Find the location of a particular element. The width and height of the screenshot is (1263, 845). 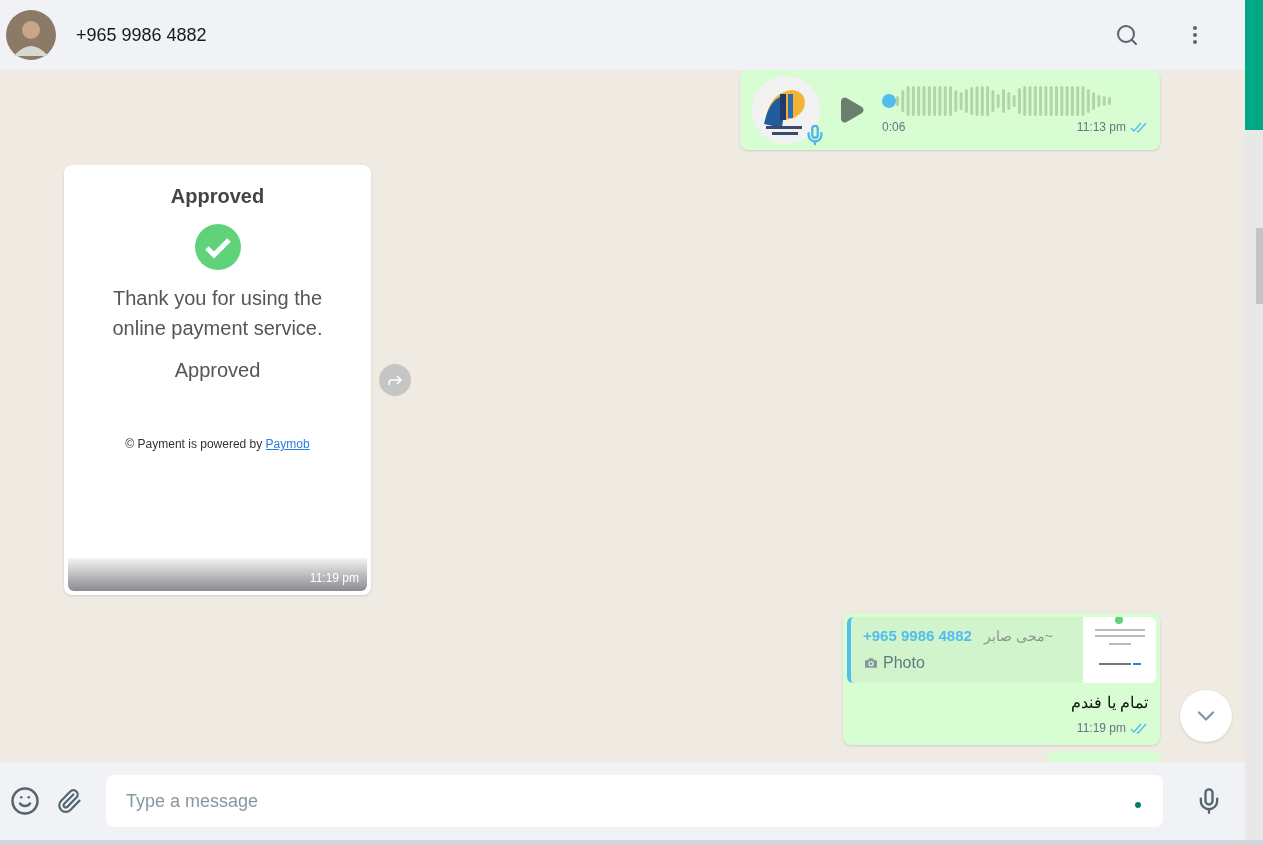

payment-title: Approved is located at coordinates (217, 196).